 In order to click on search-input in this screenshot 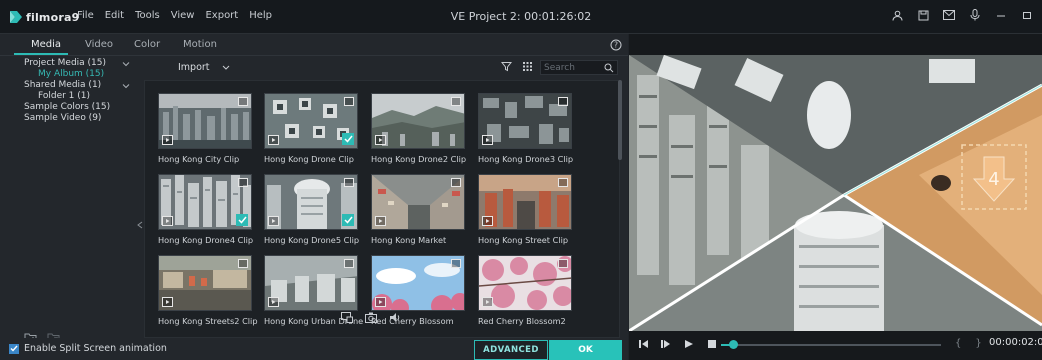, I will do `click(574, 68)`.